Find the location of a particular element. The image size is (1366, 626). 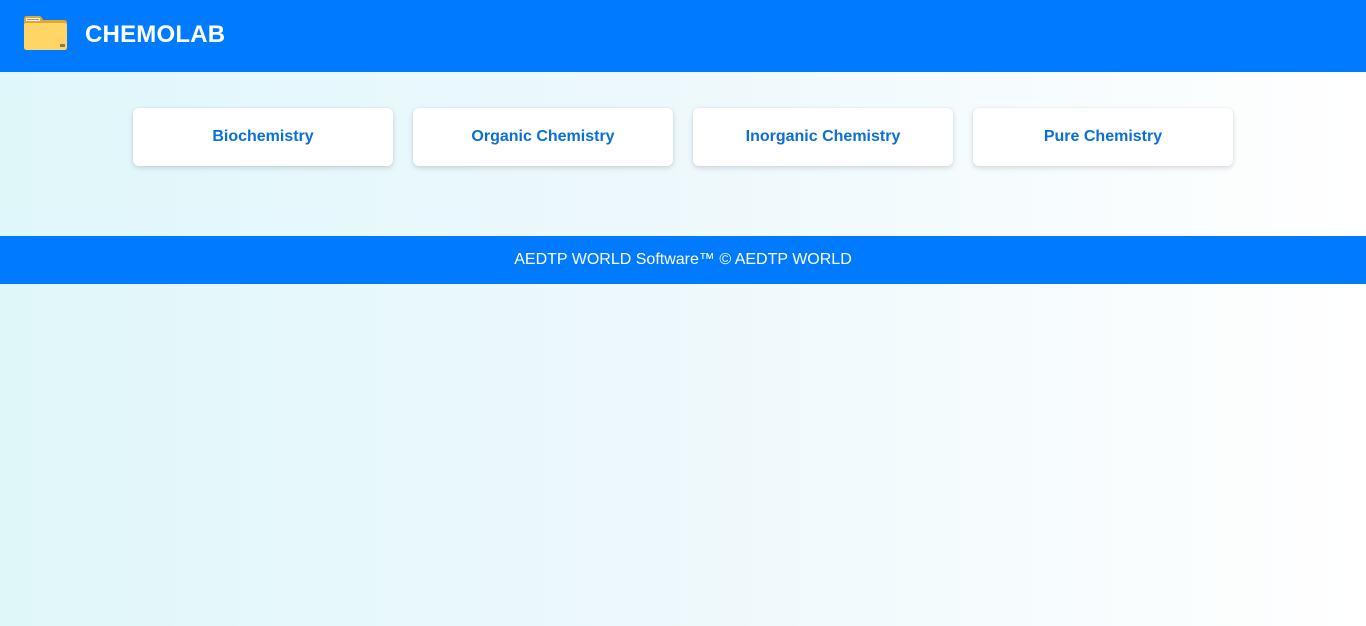

app-header: CHEMOLAB is located at coordinates (683, 36).